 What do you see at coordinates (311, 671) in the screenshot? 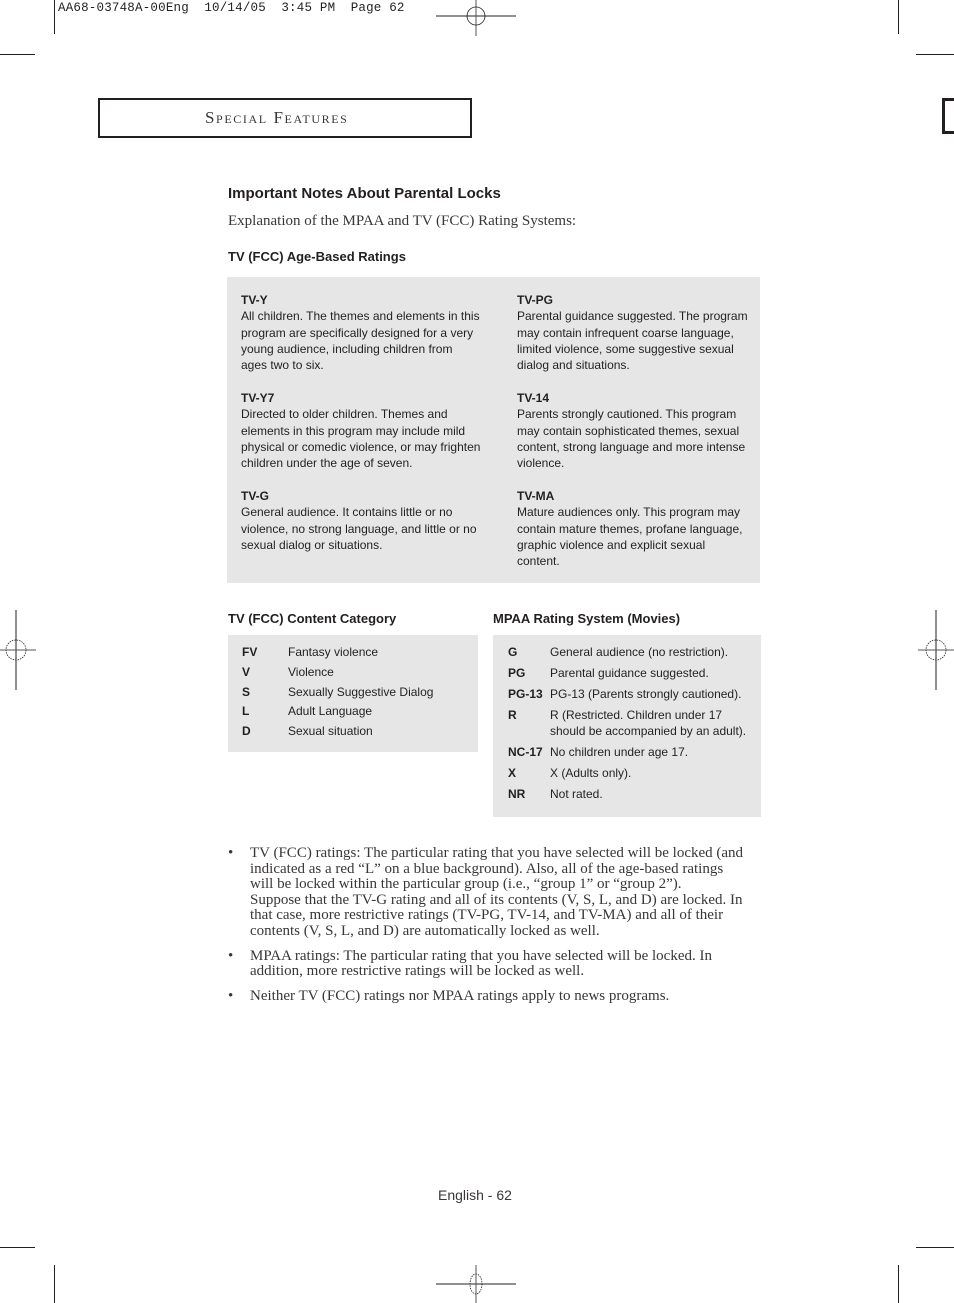
I see `category-description: Violence` at bounding box center [311, 671].